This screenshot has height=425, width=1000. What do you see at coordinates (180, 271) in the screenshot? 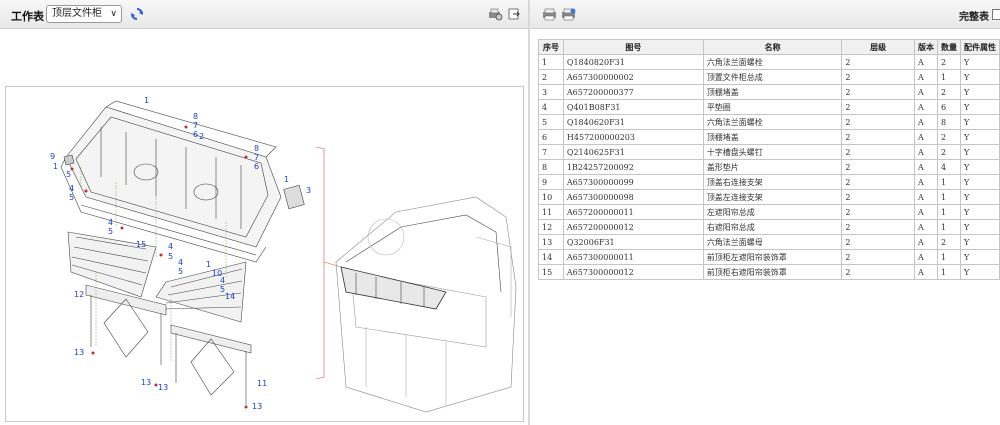
I see `callout-5e: 5` at bounding box center [180, 271].